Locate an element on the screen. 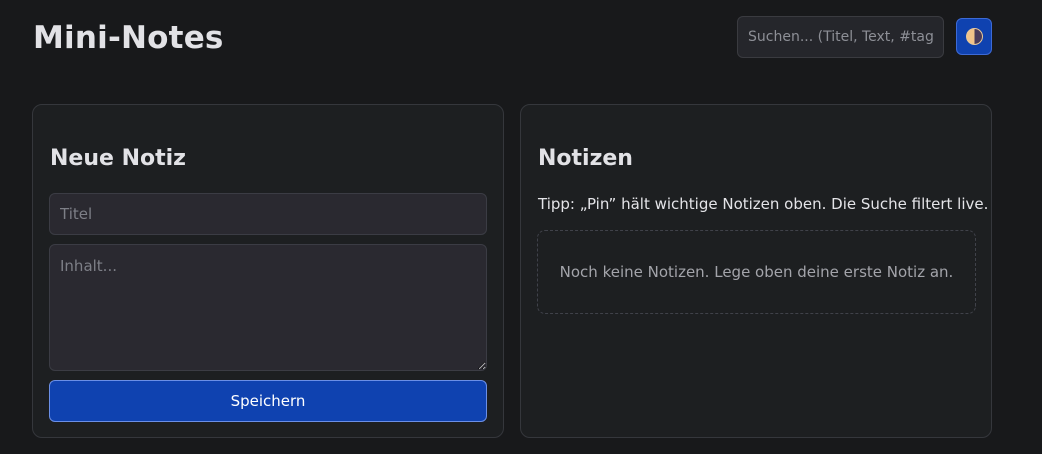 The height and width of the screenshot is (454, 1042). search-input is located at coordinates (840, 37).